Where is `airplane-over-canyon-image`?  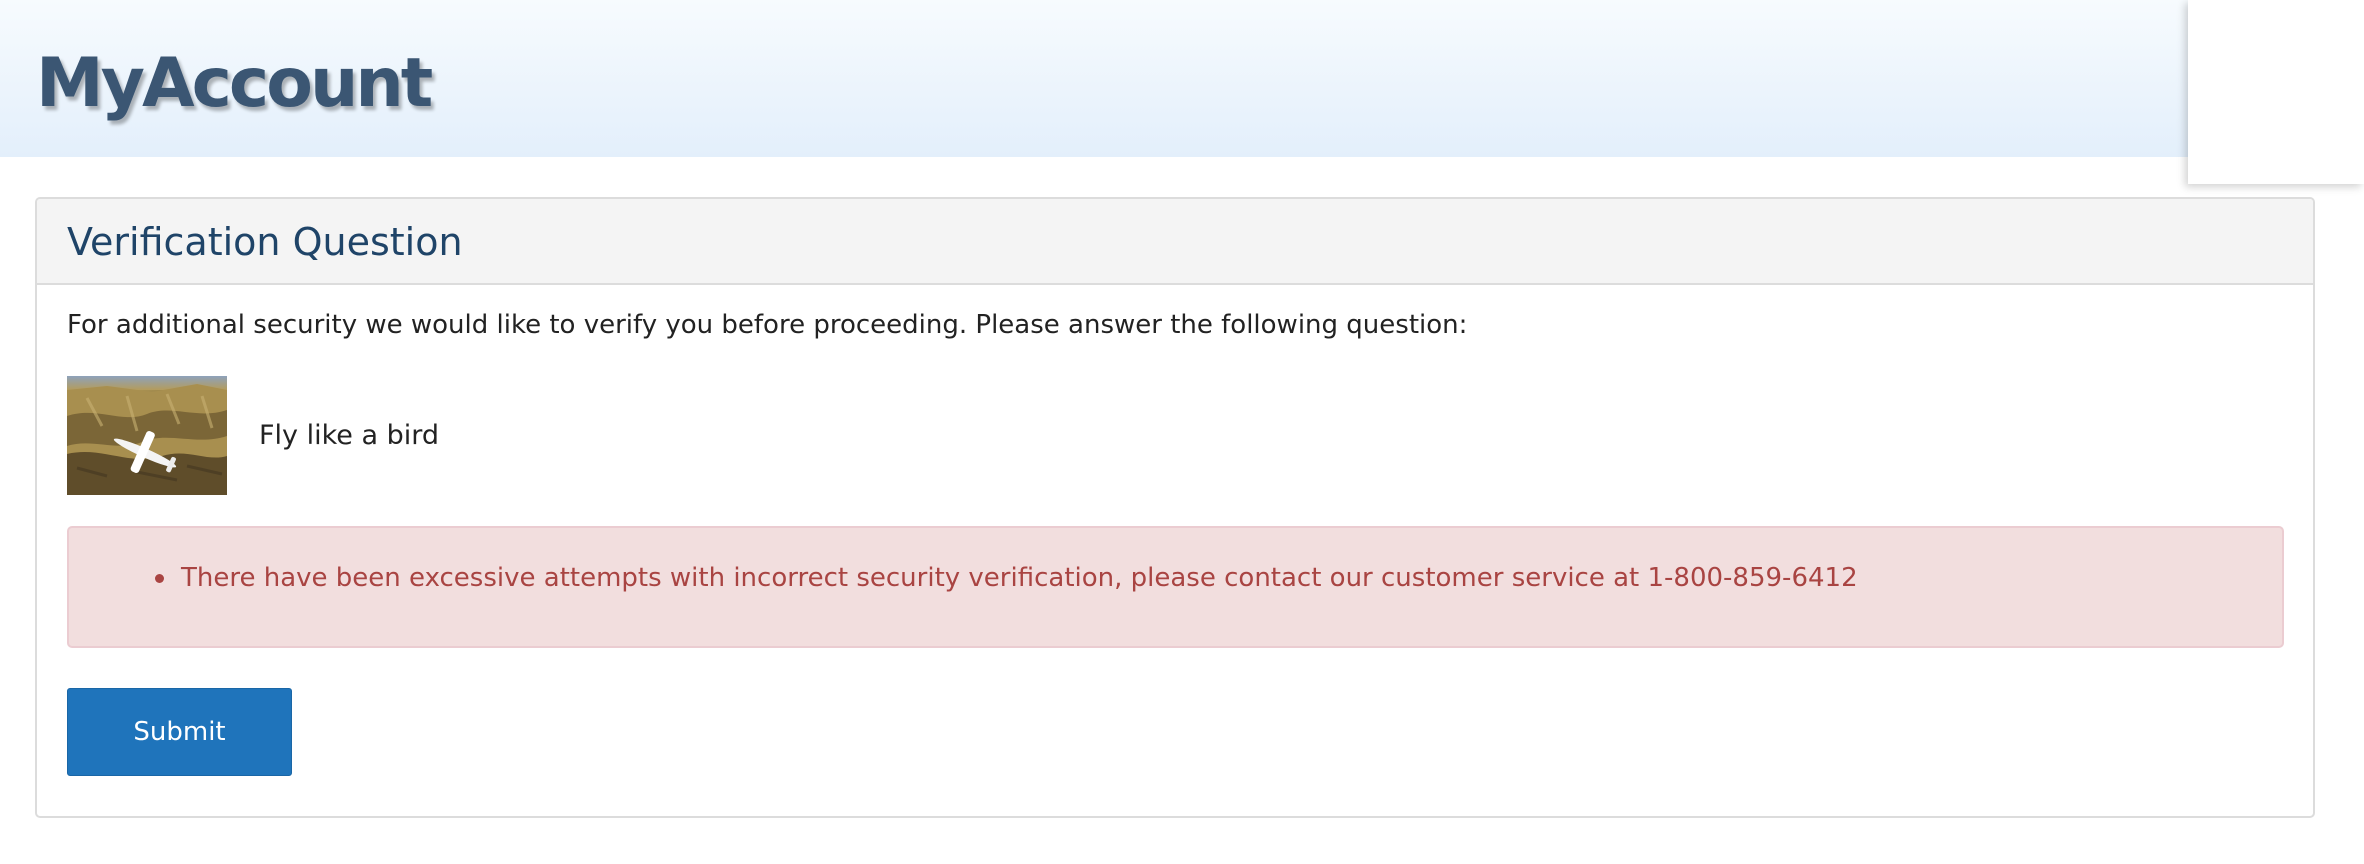 airplane-over-canyon-image is located at coordinates (147, 435).